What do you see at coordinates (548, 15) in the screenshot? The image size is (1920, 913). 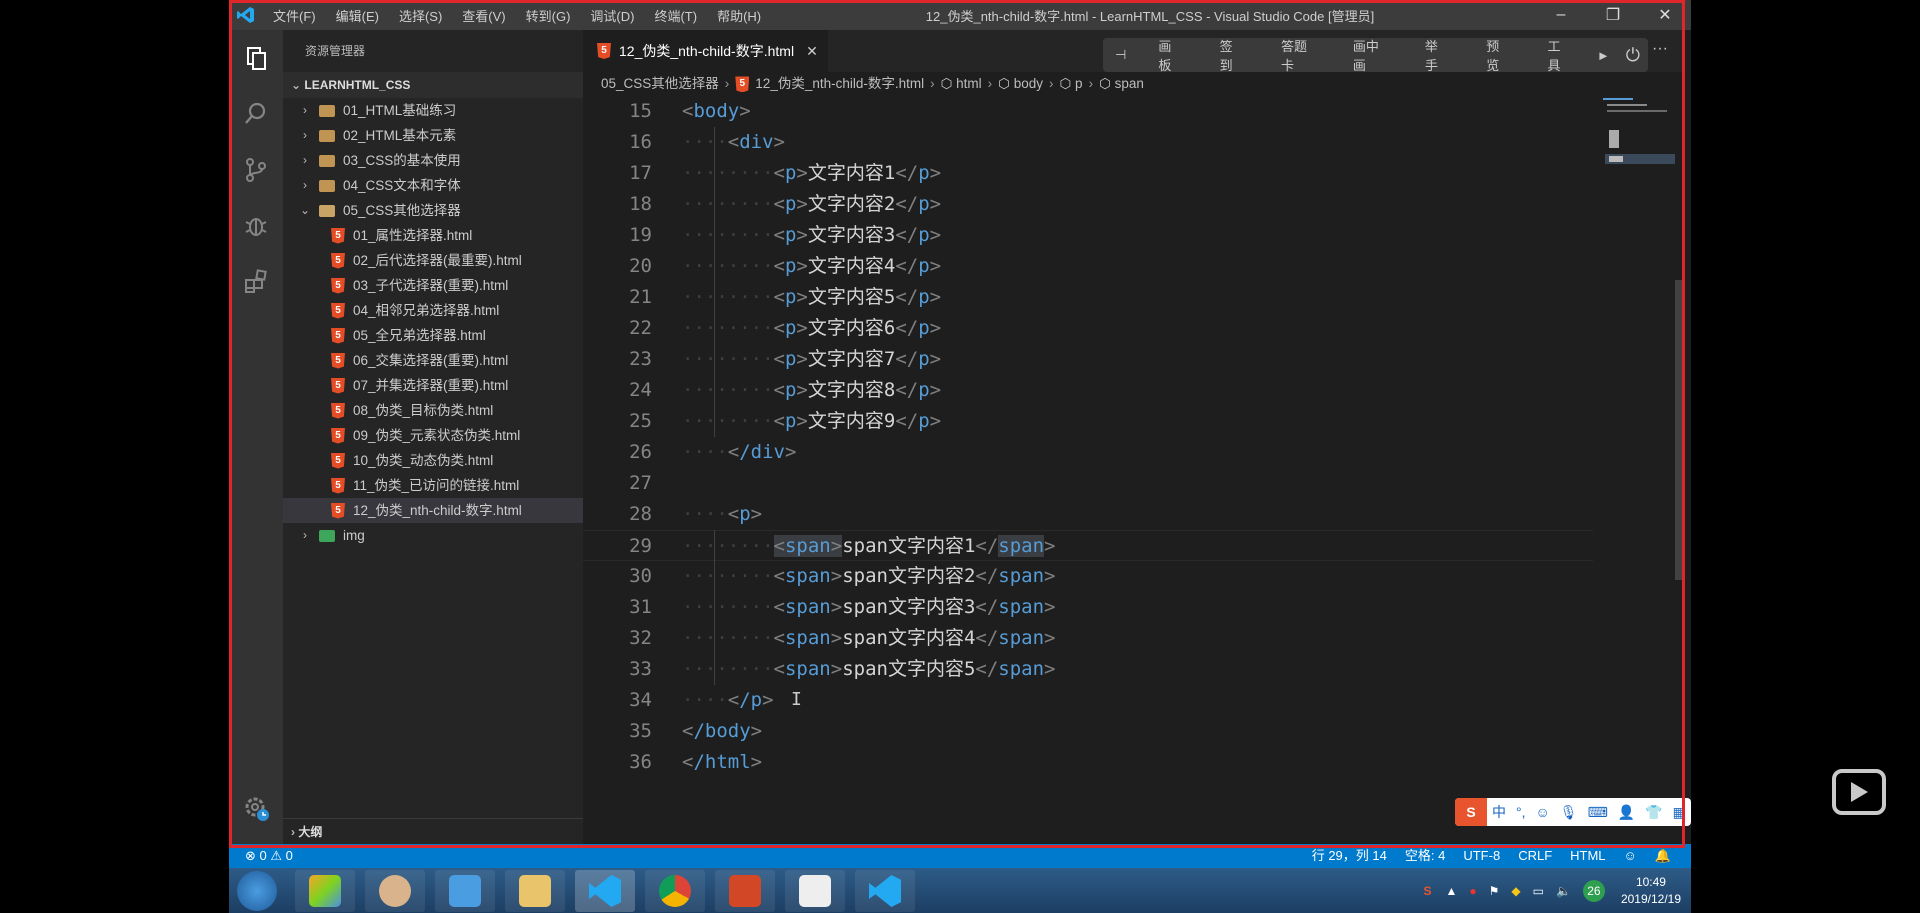 I see `menu-item: 转到(G)` at bounding box center [548, 15].